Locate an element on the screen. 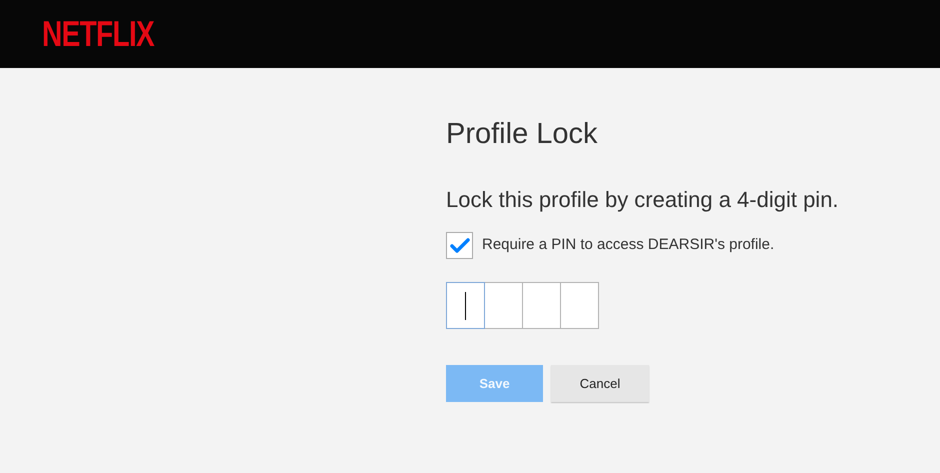  cancel-button: Cancel is located at coordinates (600, 383).